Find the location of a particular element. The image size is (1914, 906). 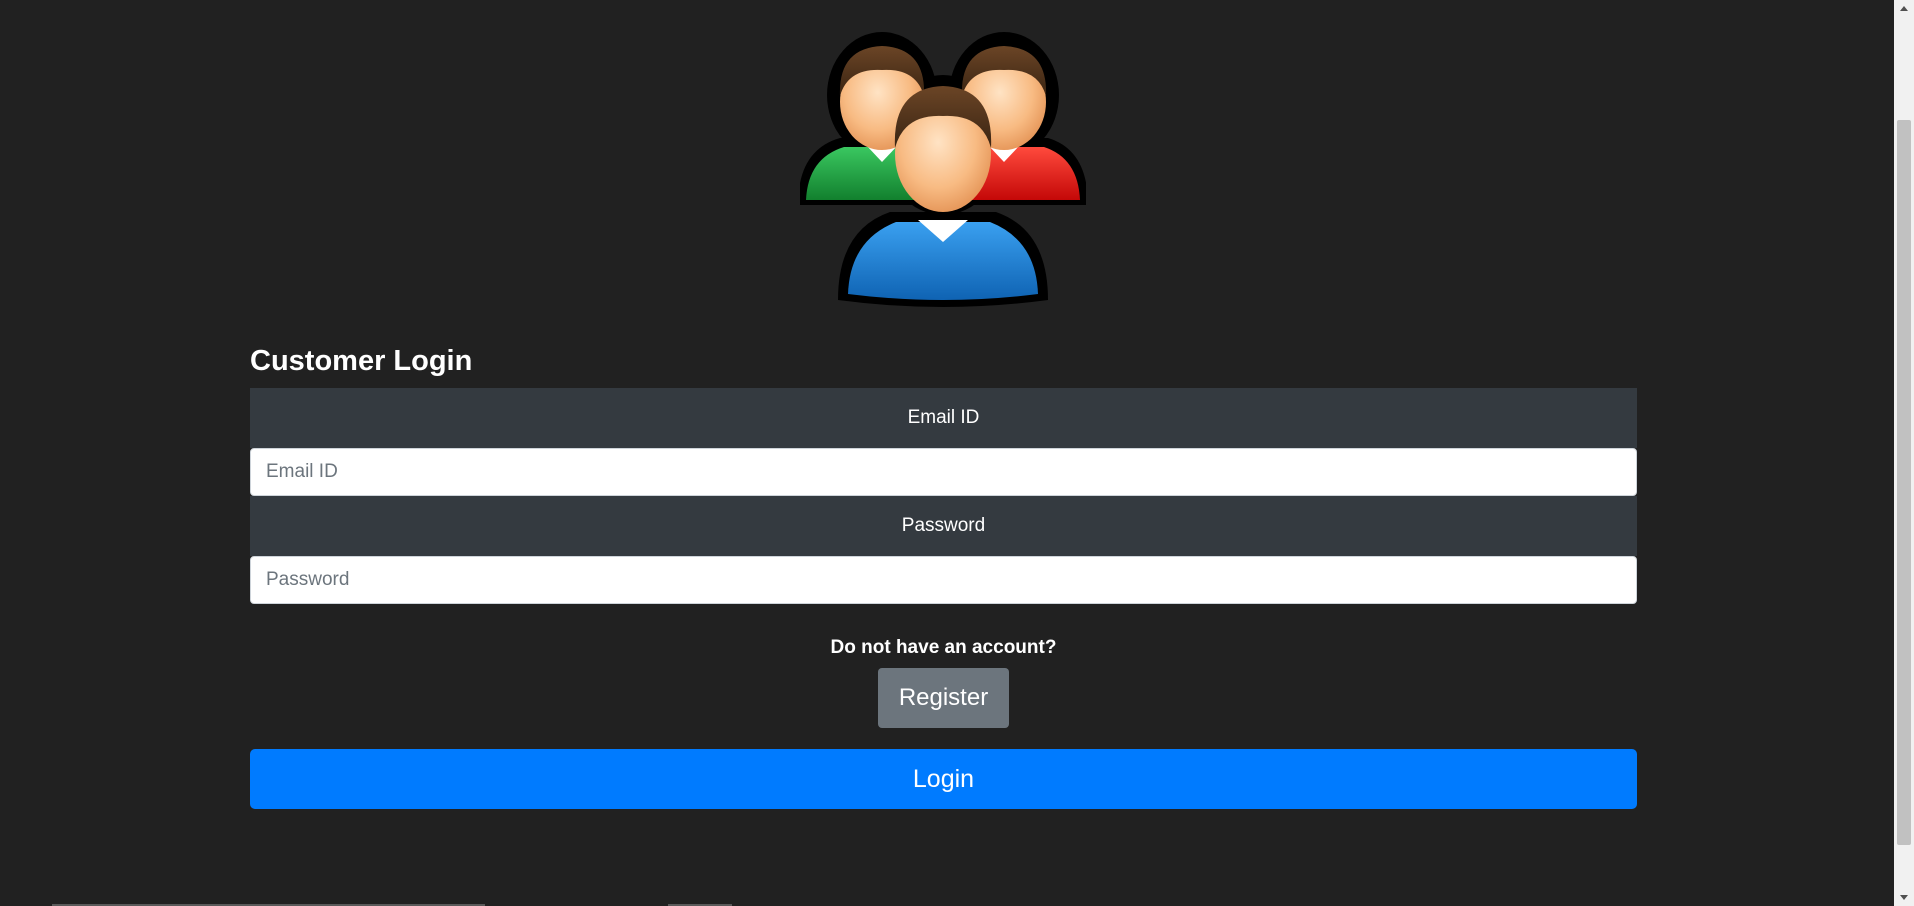

scrollbar-thumb is located at coordinates (1904, 482).